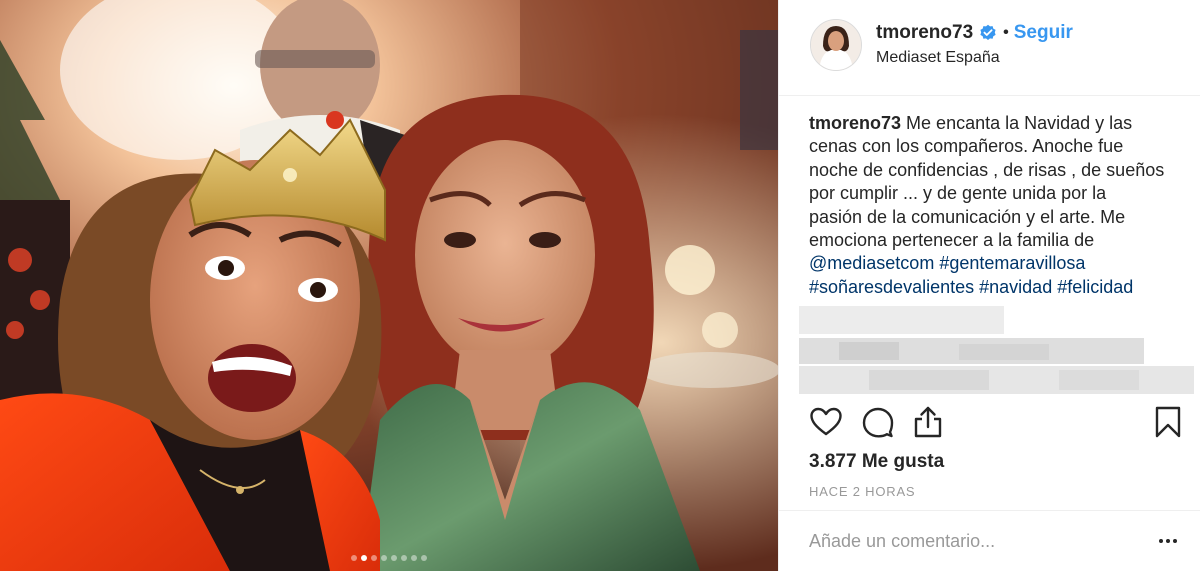 Image resolution: width=1200 pixels, height=571 pixels. Describe the element at coordinates (1043, 33) in the screenshot. I see `follow-button: Seguir` at that location.